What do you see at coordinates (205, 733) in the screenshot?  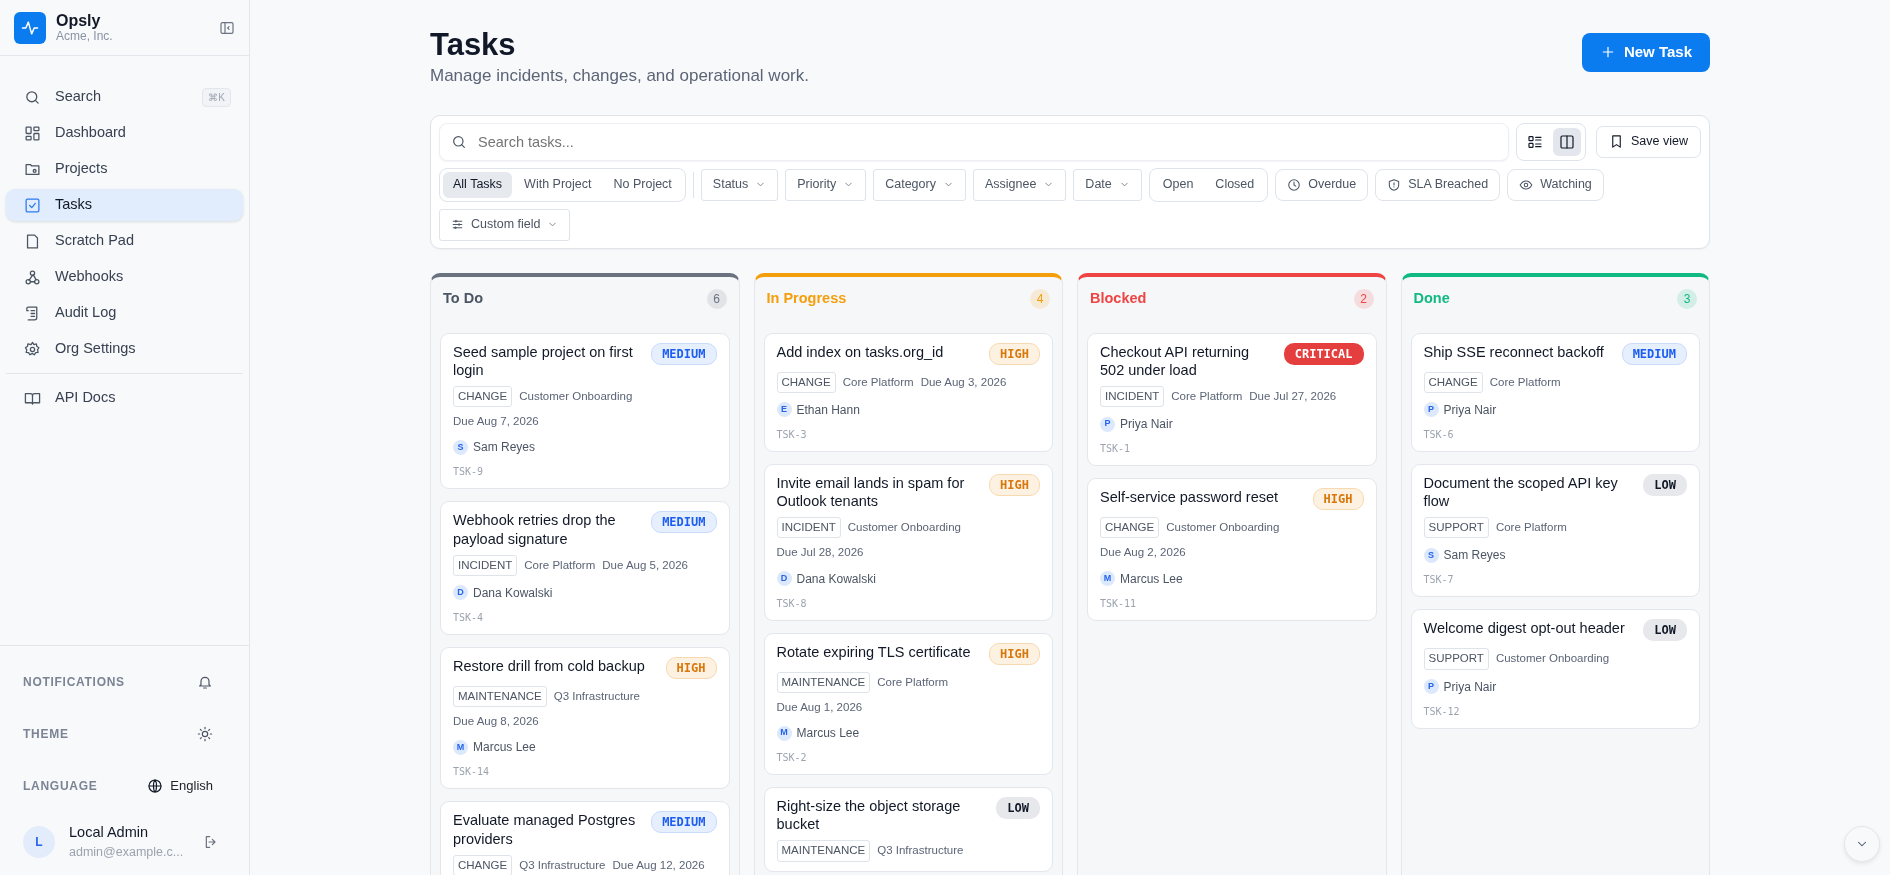 I see `sun-icon` at bounding box center [205, 733].